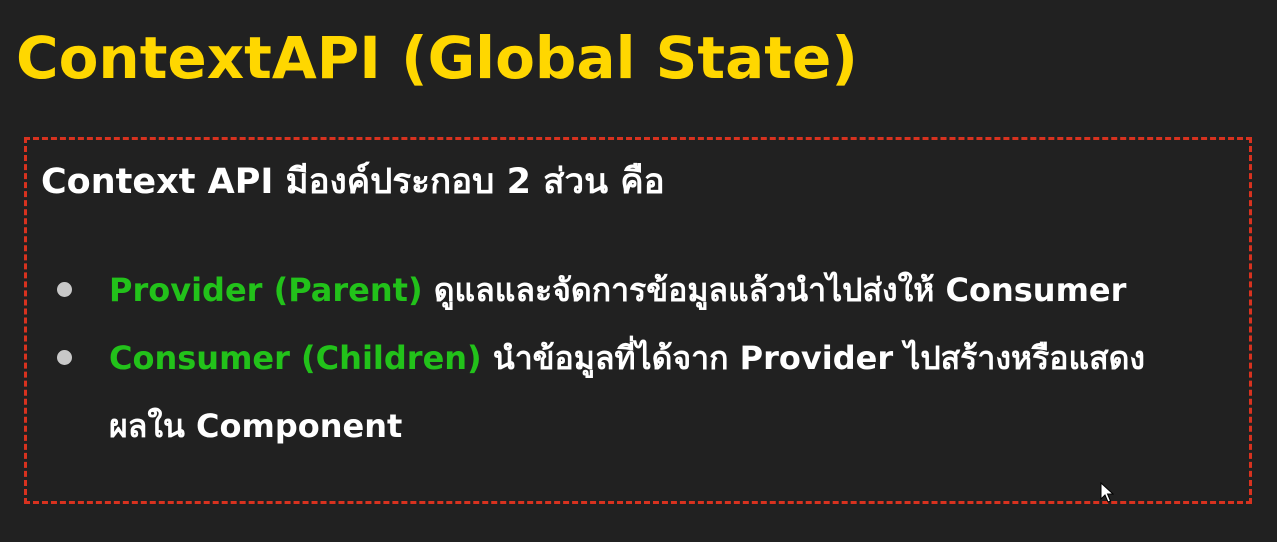  Describe the element at coordinates (295, 358) in the screenshot. I see `term-consumer: Consumer (Children)` at that location.